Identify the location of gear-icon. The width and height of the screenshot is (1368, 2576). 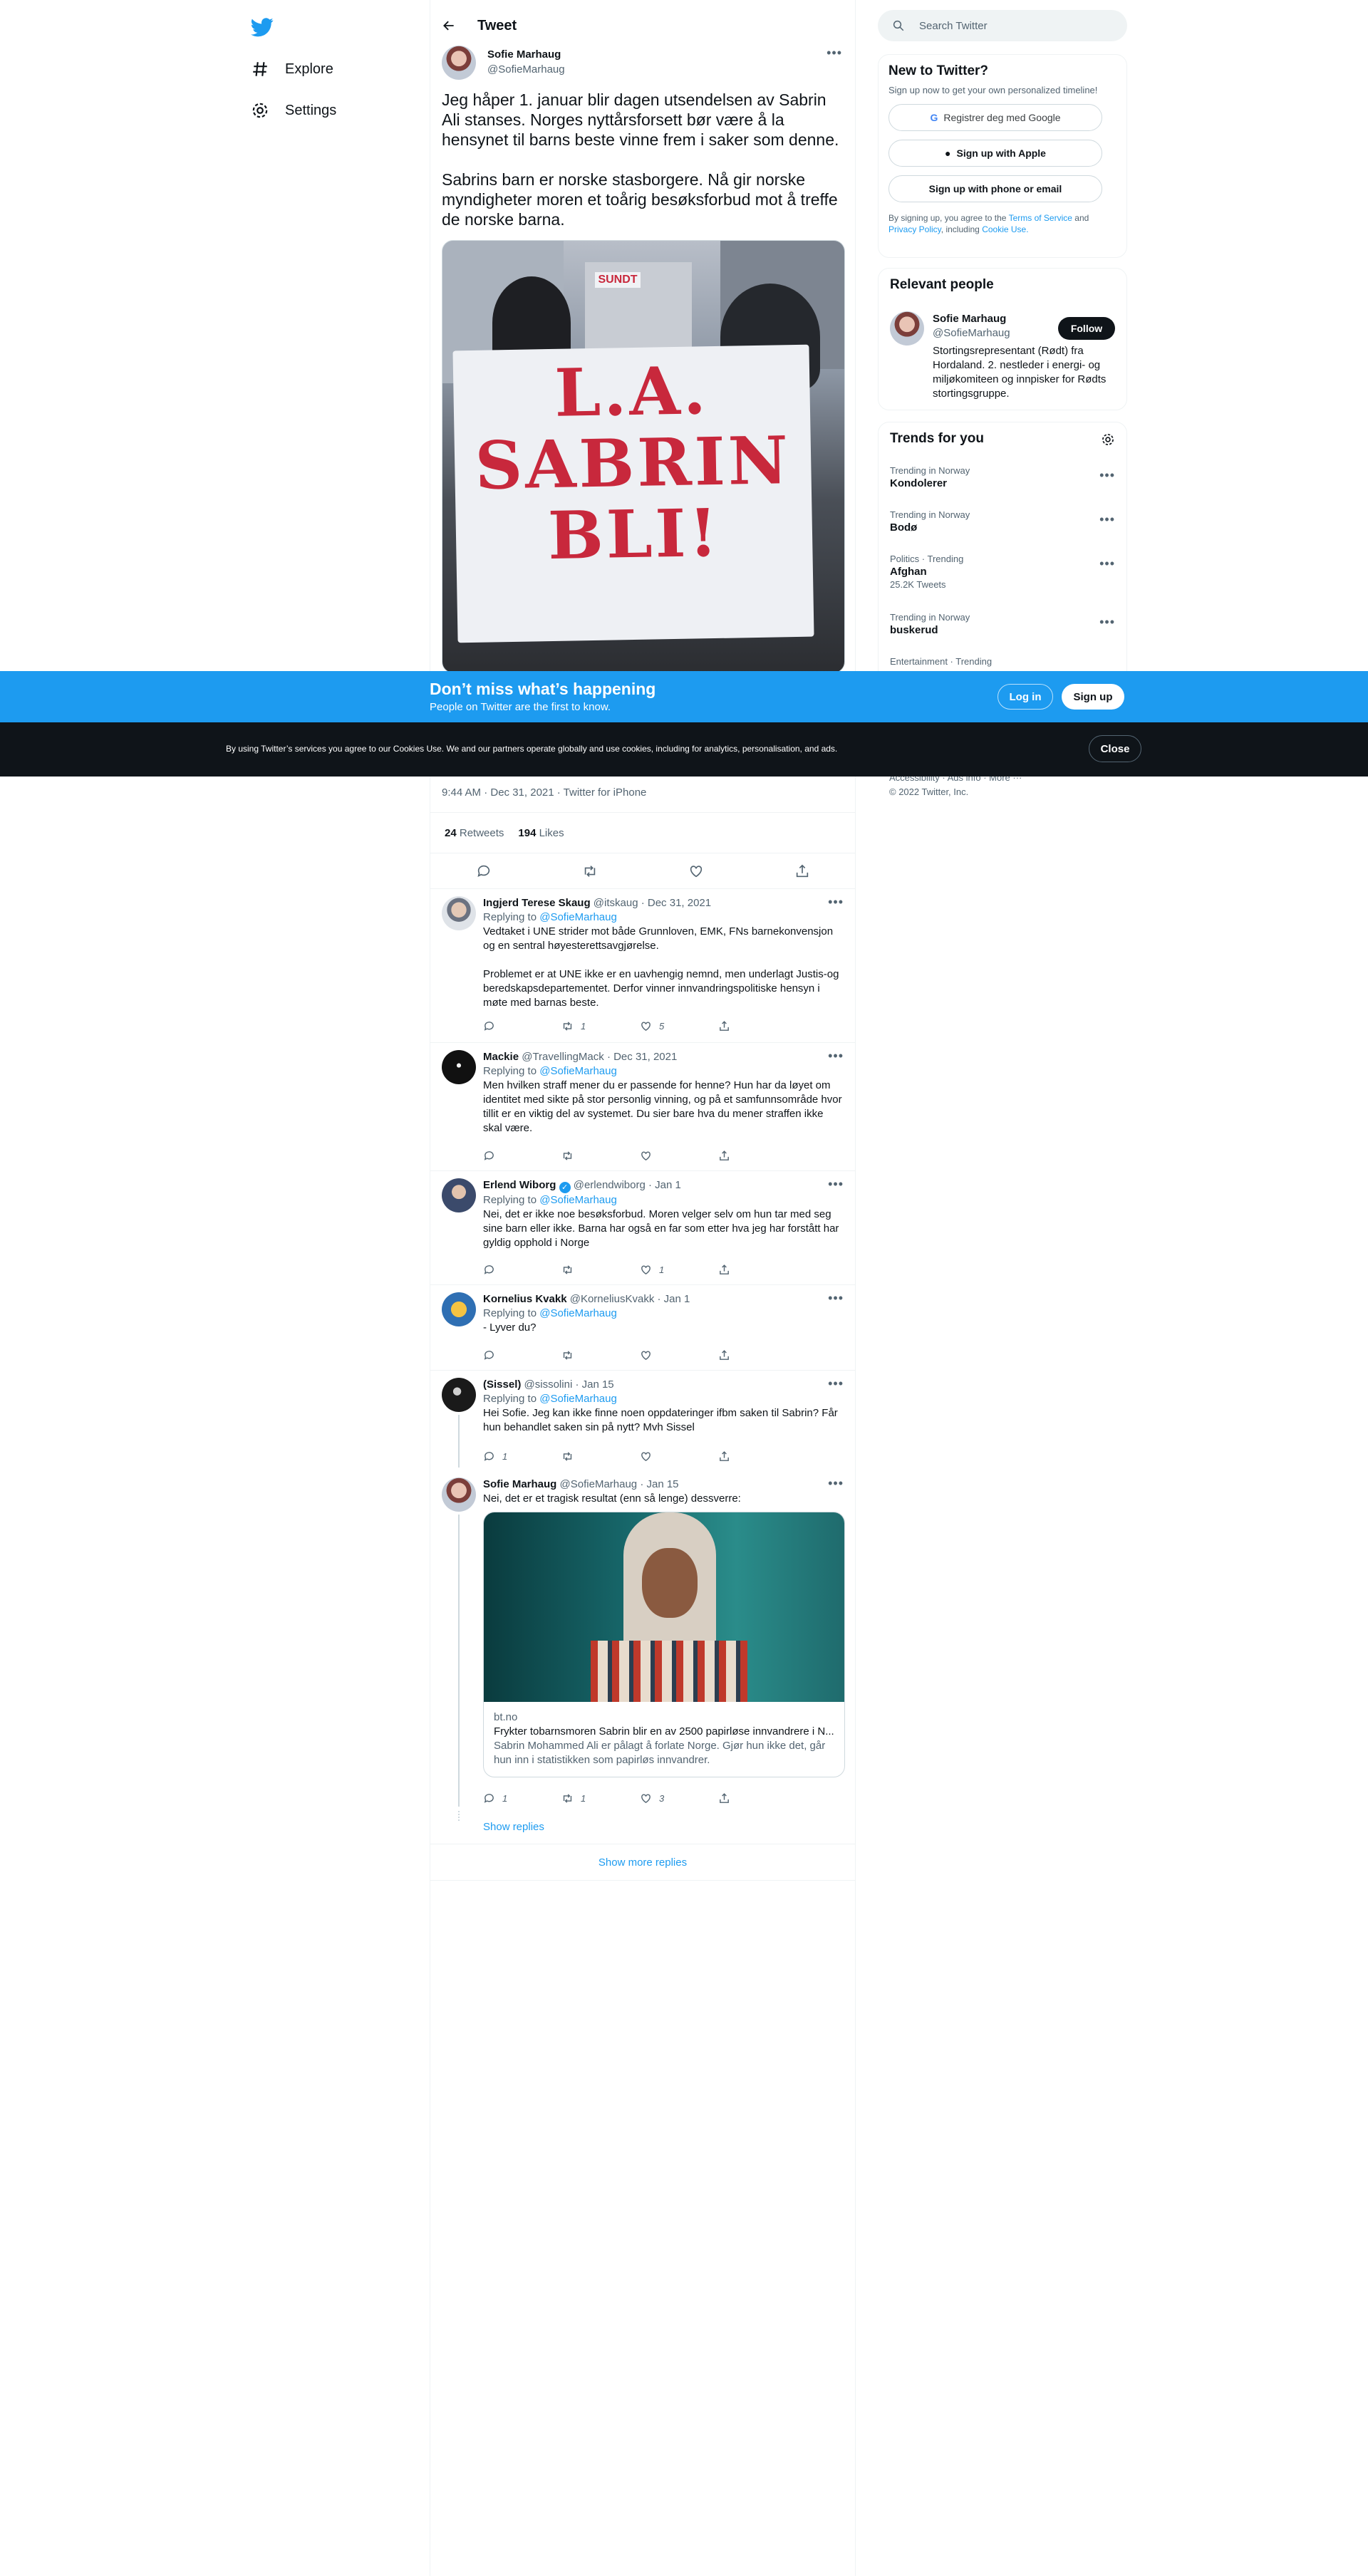
(1108, 439).